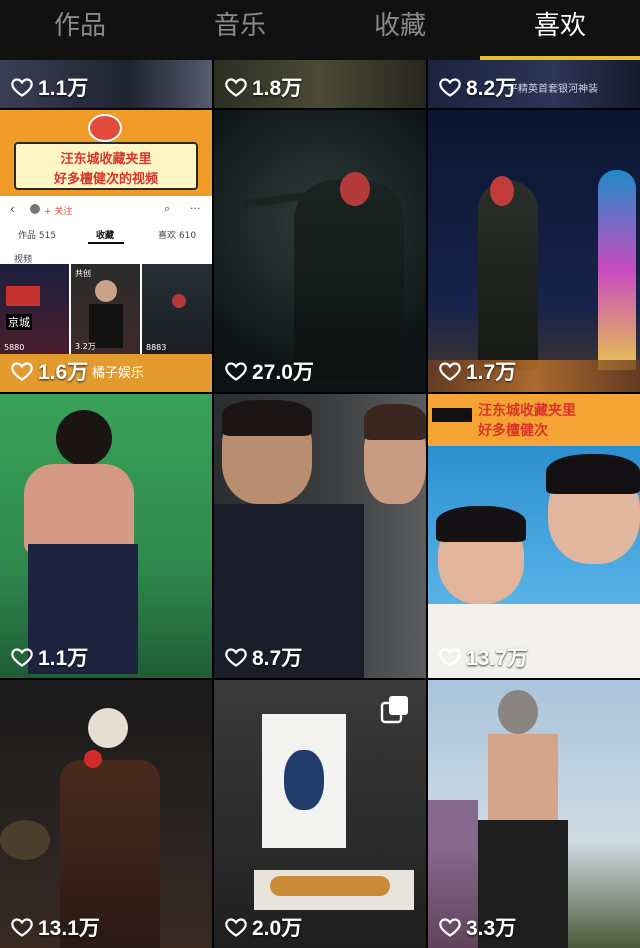  I want to click on tab-likes: 喜欢, so click(560, 26).